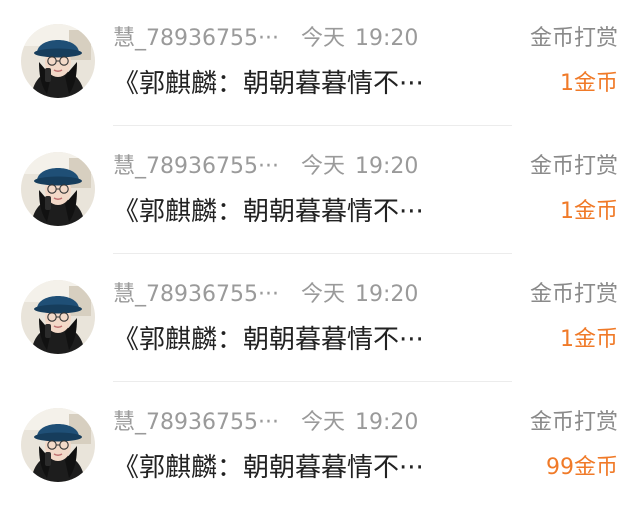 The width and height of the screenshot is (640, 513). I want to click on tip-amount: 99金币, so click(582, 467).